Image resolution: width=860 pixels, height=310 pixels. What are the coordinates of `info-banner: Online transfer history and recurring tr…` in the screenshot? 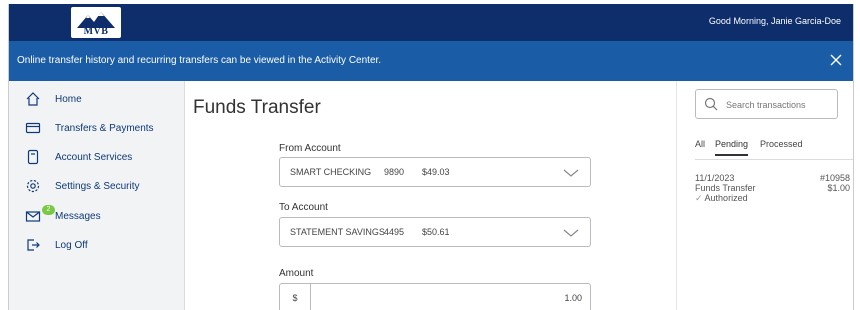 It's located at (431, 61).